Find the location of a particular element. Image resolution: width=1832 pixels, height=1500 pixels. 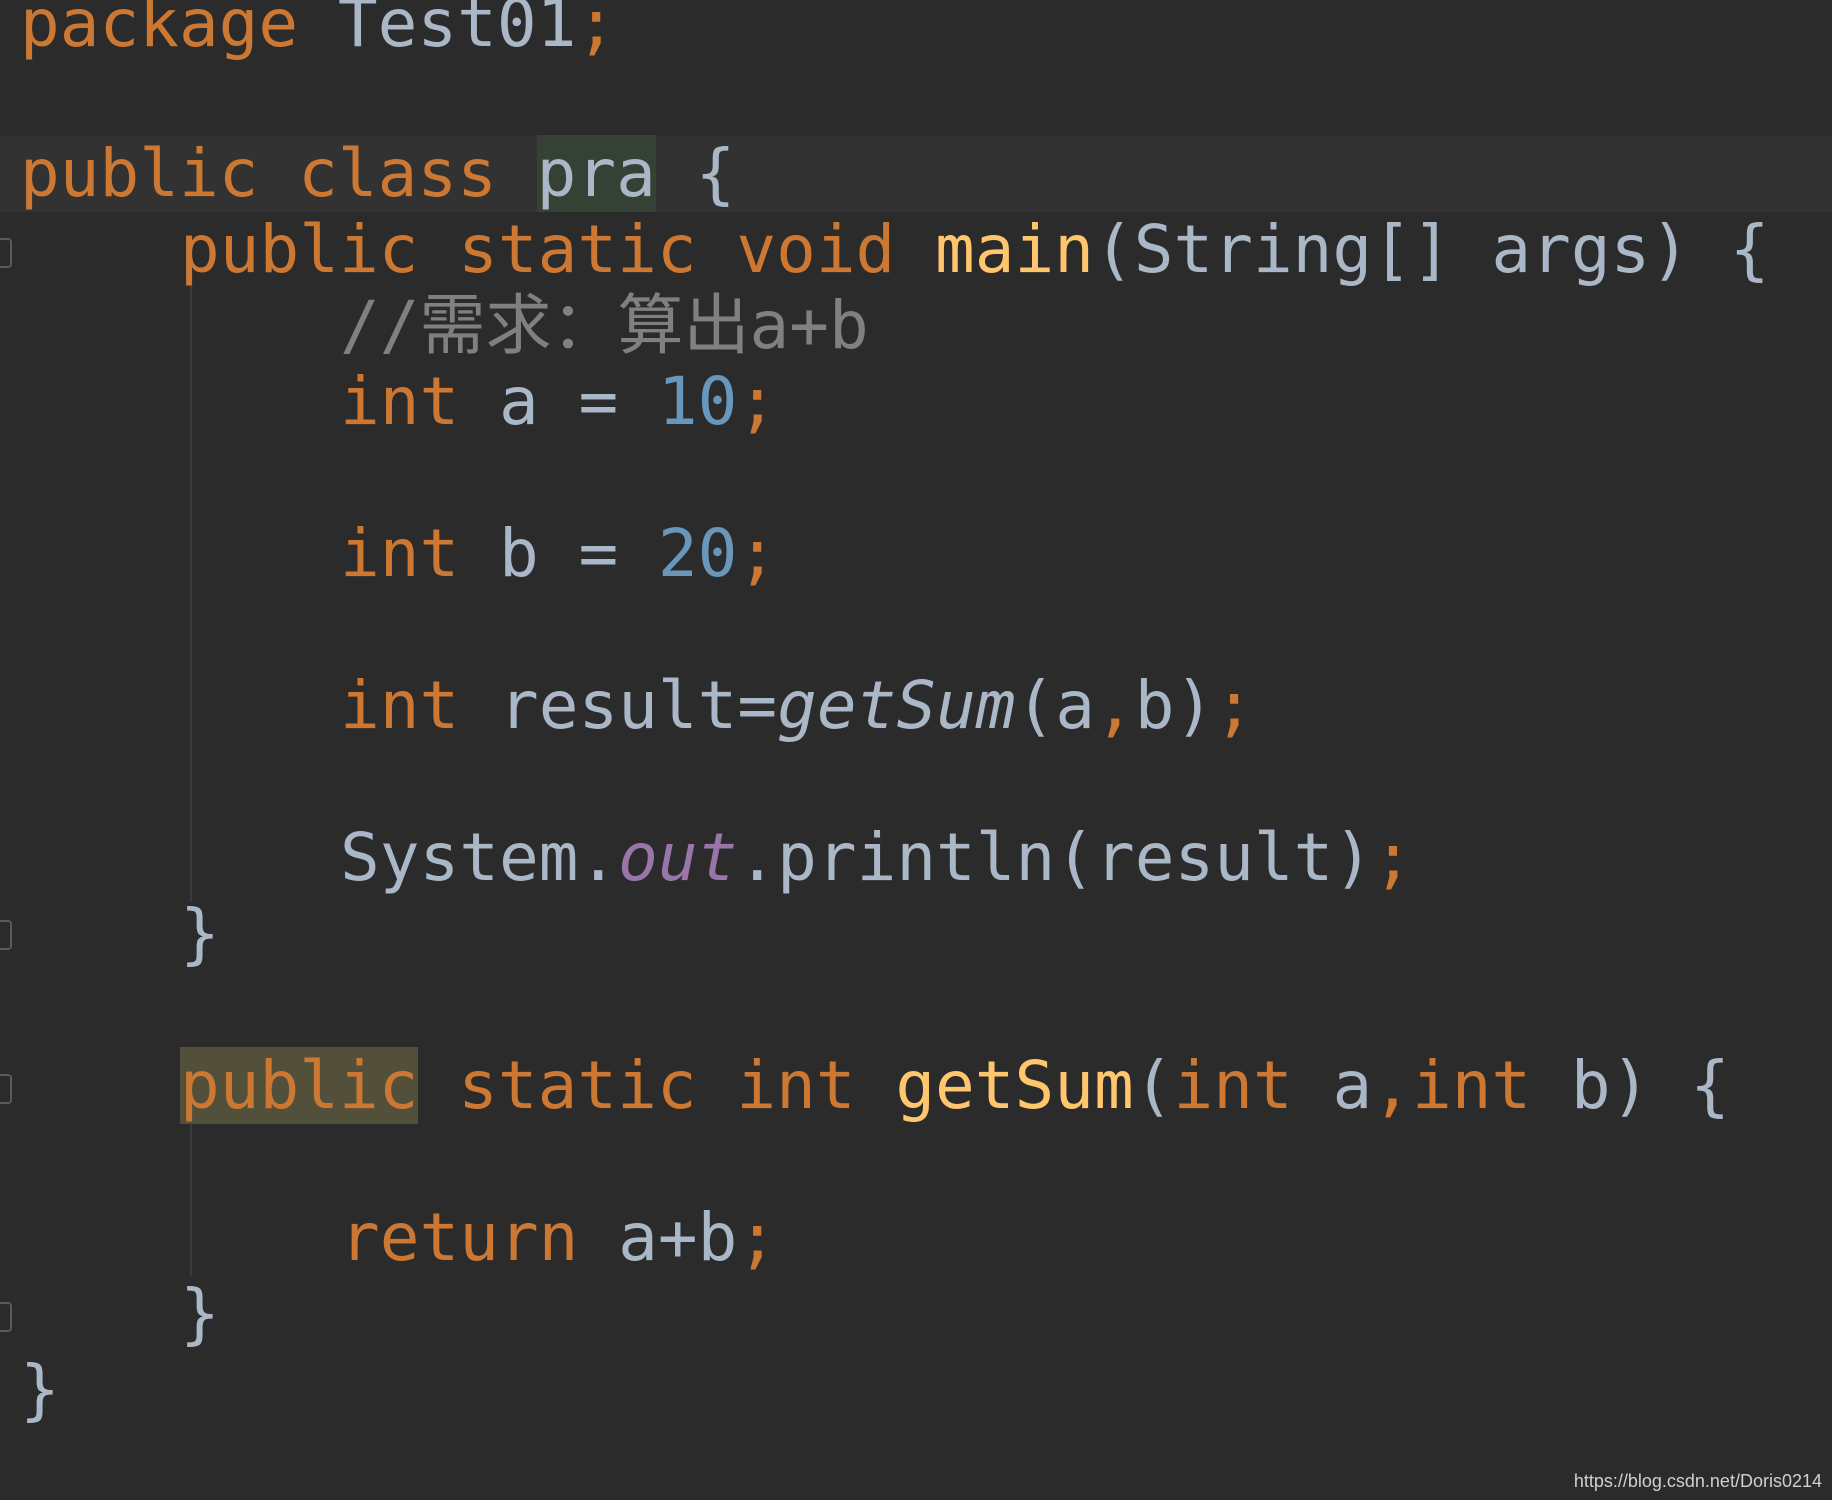

code-line-class: public class pra { is located at coordinates (916, 173).